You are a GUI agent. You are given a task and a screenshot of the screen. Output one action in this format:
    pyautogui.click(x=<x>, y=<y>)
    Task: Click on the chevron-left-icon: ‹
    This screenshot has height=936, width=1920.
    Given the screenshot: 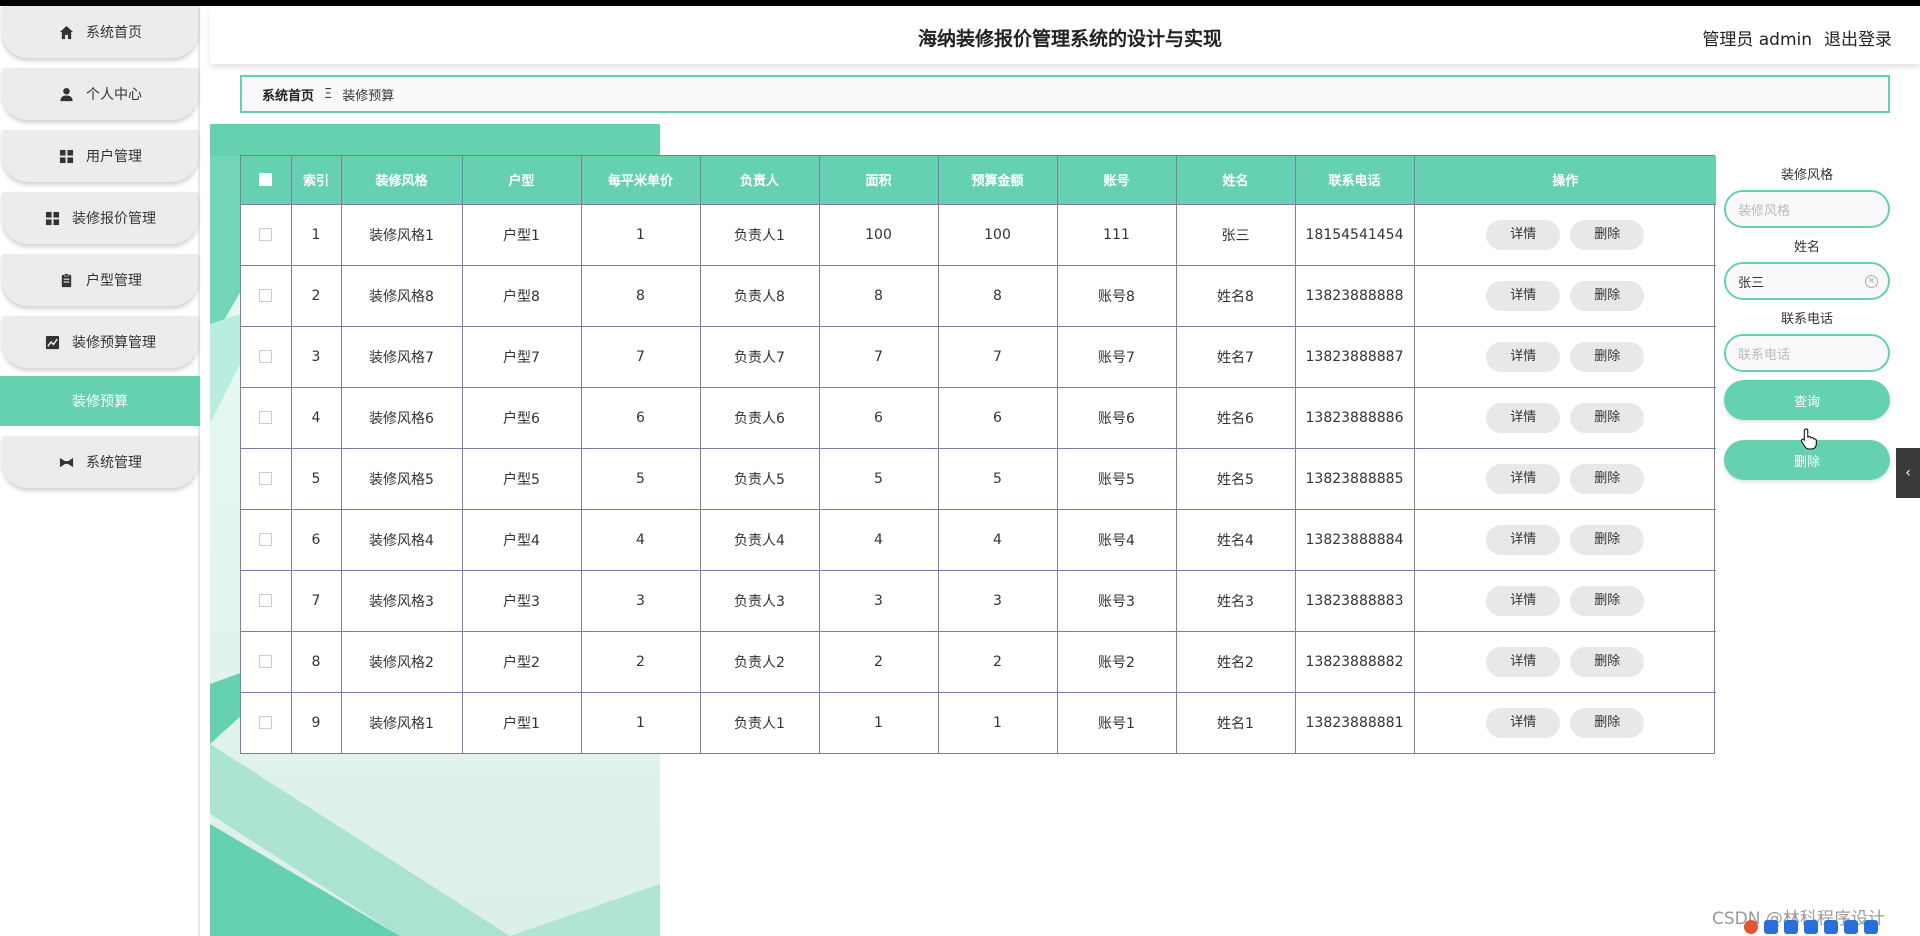 What is the action you would take?
    pyautogui.click(x=1908, y=473)
    